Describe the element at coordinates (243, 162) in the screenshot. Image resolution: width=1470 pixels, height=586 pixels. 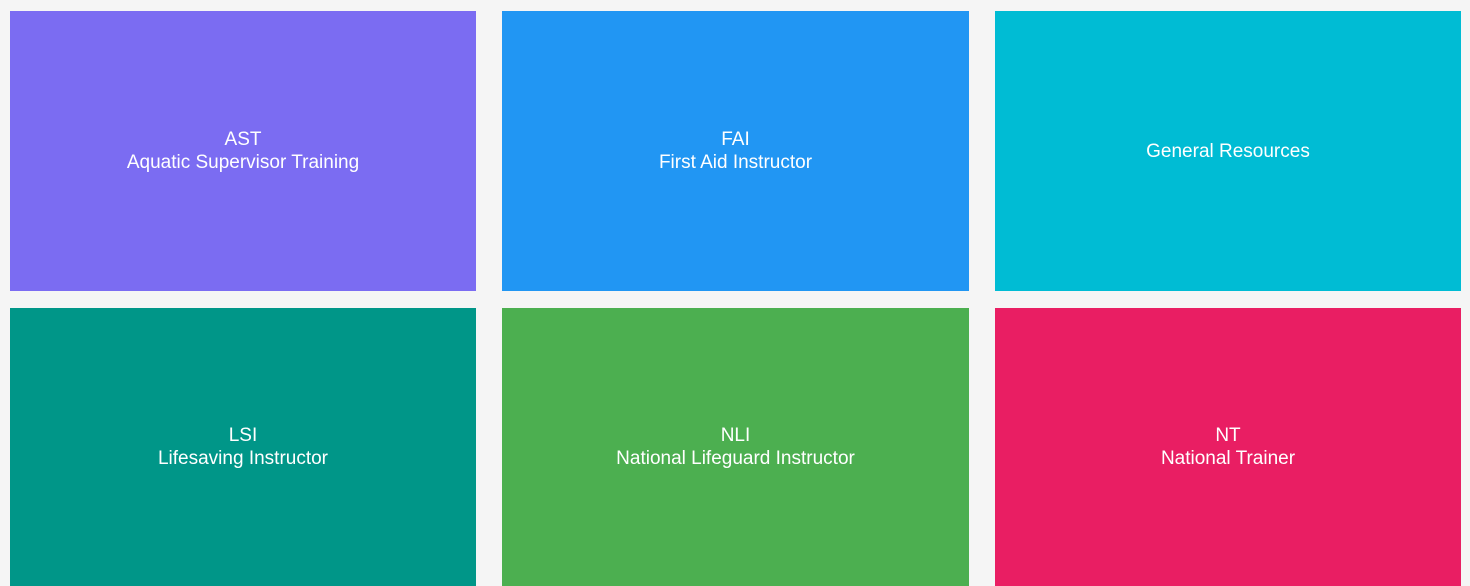
I see `tile-title: Aquatic Supervisor Training` at that location.